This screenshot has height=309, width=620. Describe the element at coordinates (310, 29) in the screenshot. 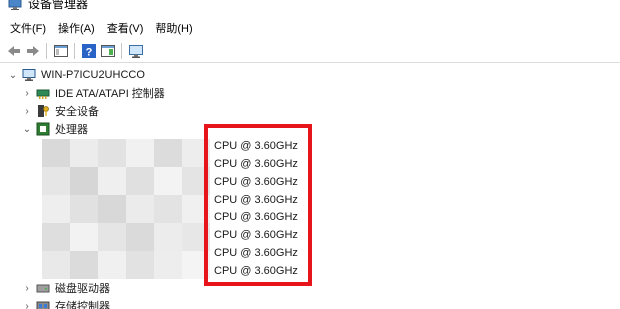

I see `menu-bar: 文件(F) 操作(A) 查看(V) 帮助(H)` at that location.